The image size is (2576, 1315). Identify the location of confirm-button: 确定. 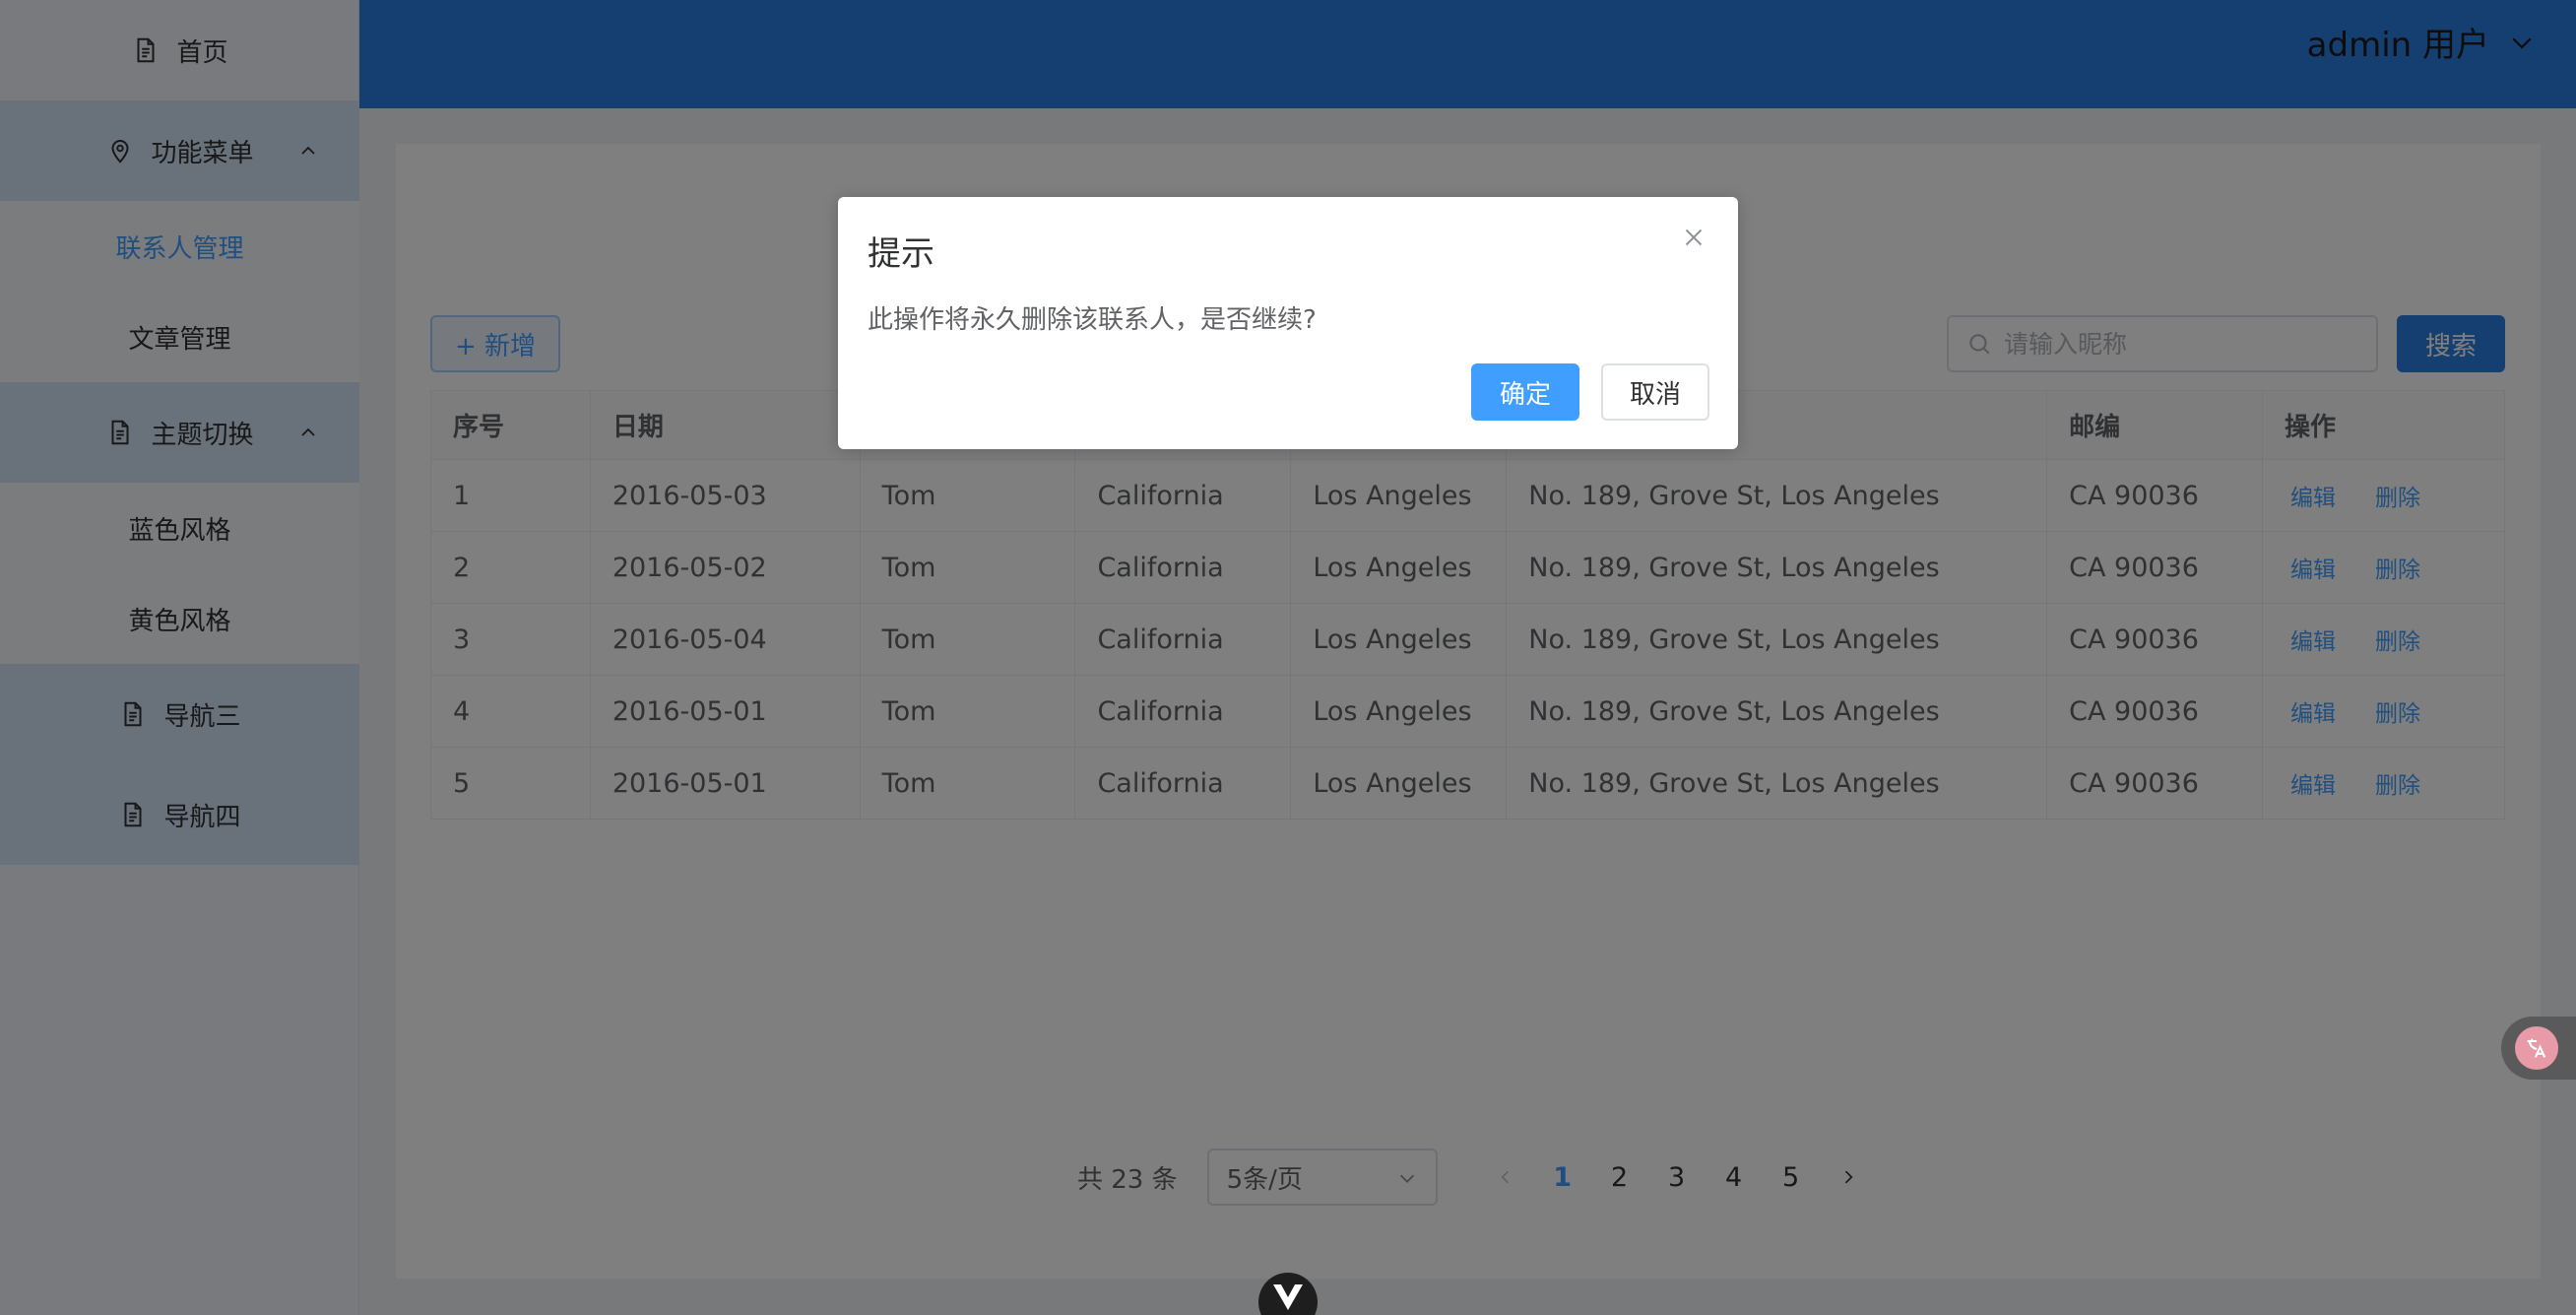
(1525, 392).